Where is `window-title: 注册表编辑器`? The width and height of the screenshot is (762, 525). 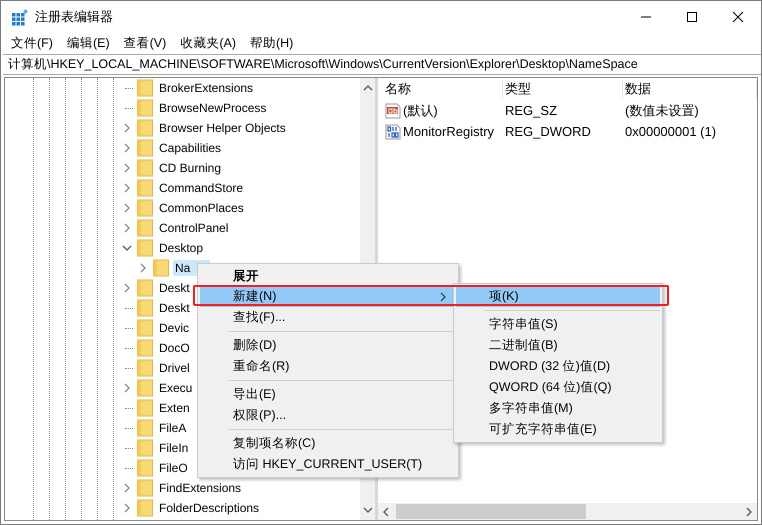 window-title: 注册表编辑器 is located at coordinates (74, 17).